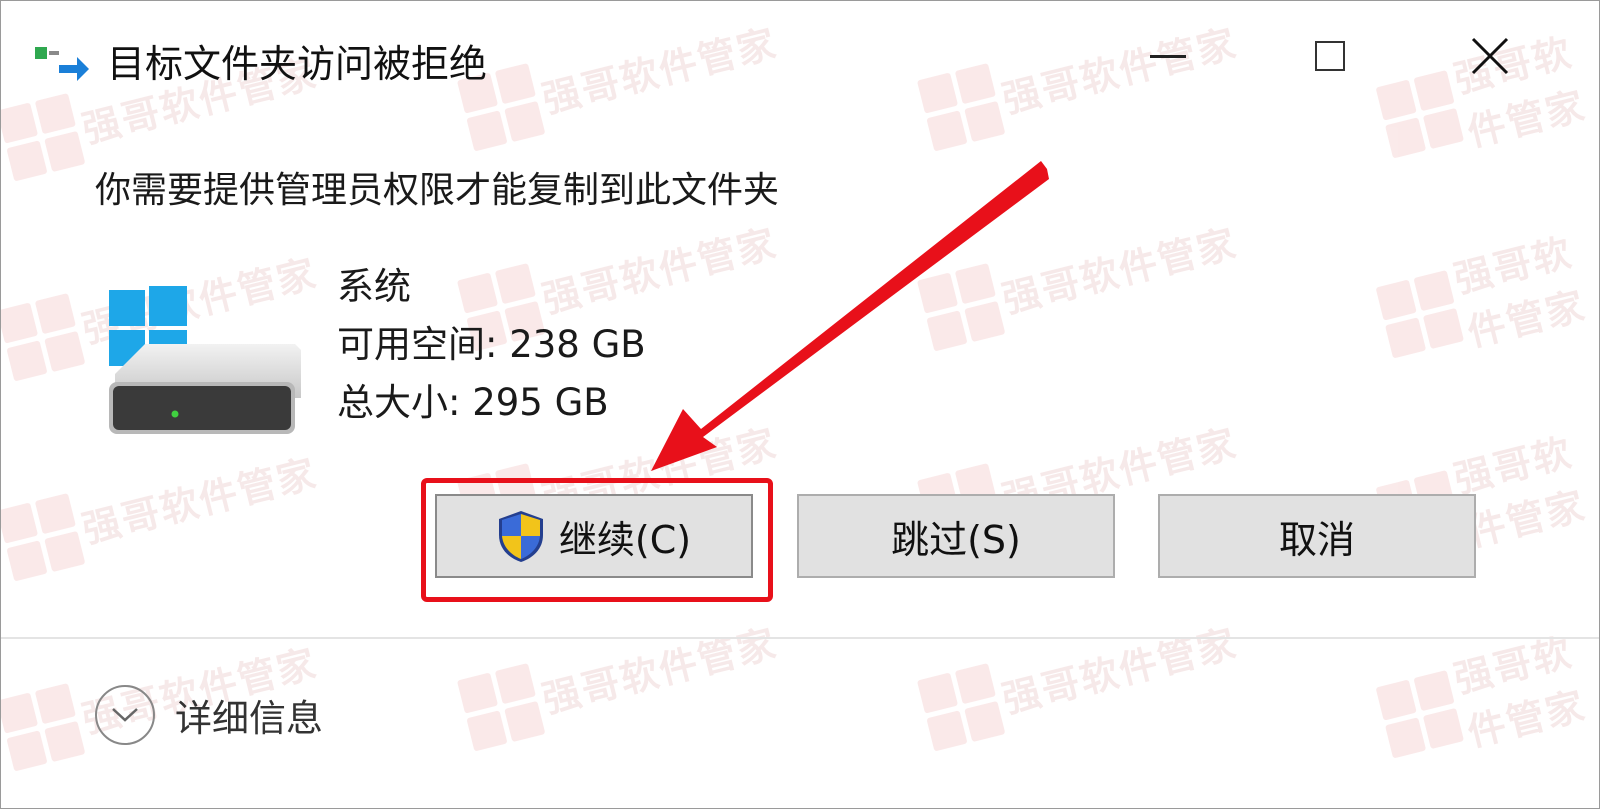 The width and height of the screenshot is (1600, 809). Describe the element at coordinates (62, 64) in the screenshot. I see `copy-arrow-icon` at that location.